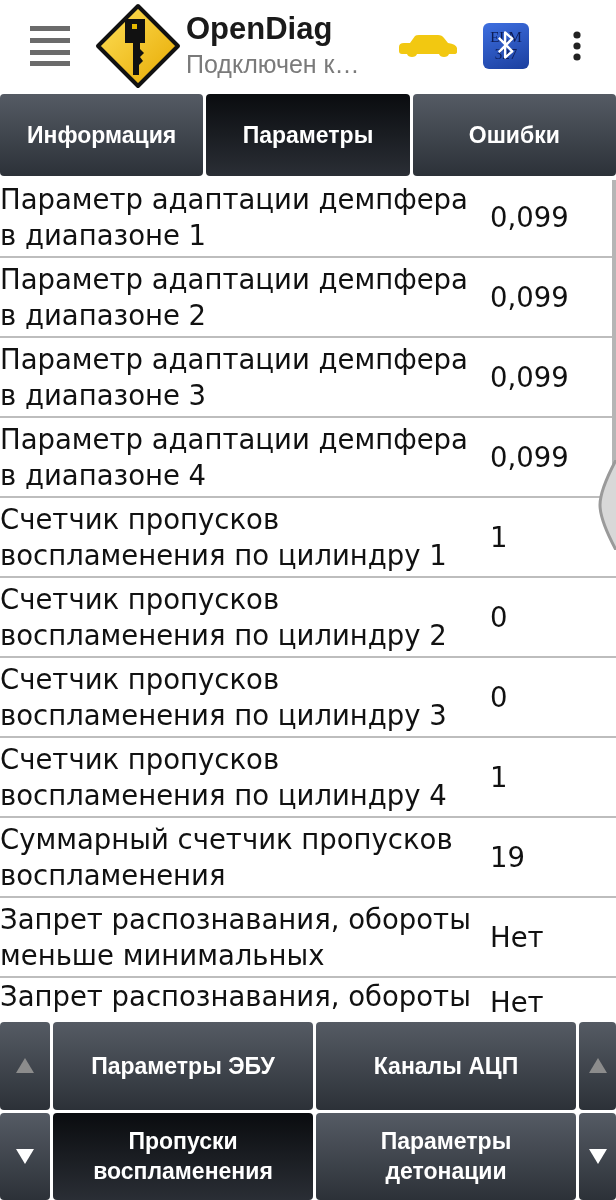  I want to click on parameter-name: Счетчик пропусков воспламенения по цилиндру 4, so click(224, 777).